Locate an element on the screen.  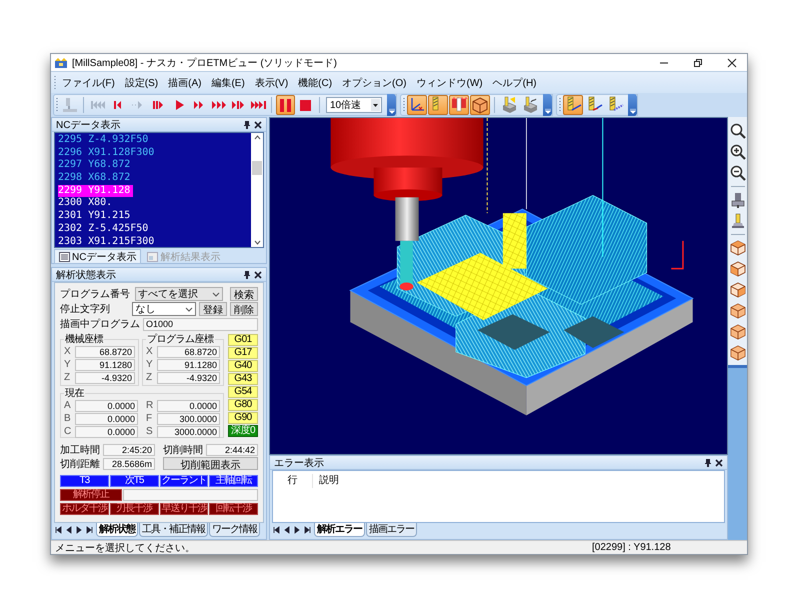
tool-icon is located at coordinates (738, 221).